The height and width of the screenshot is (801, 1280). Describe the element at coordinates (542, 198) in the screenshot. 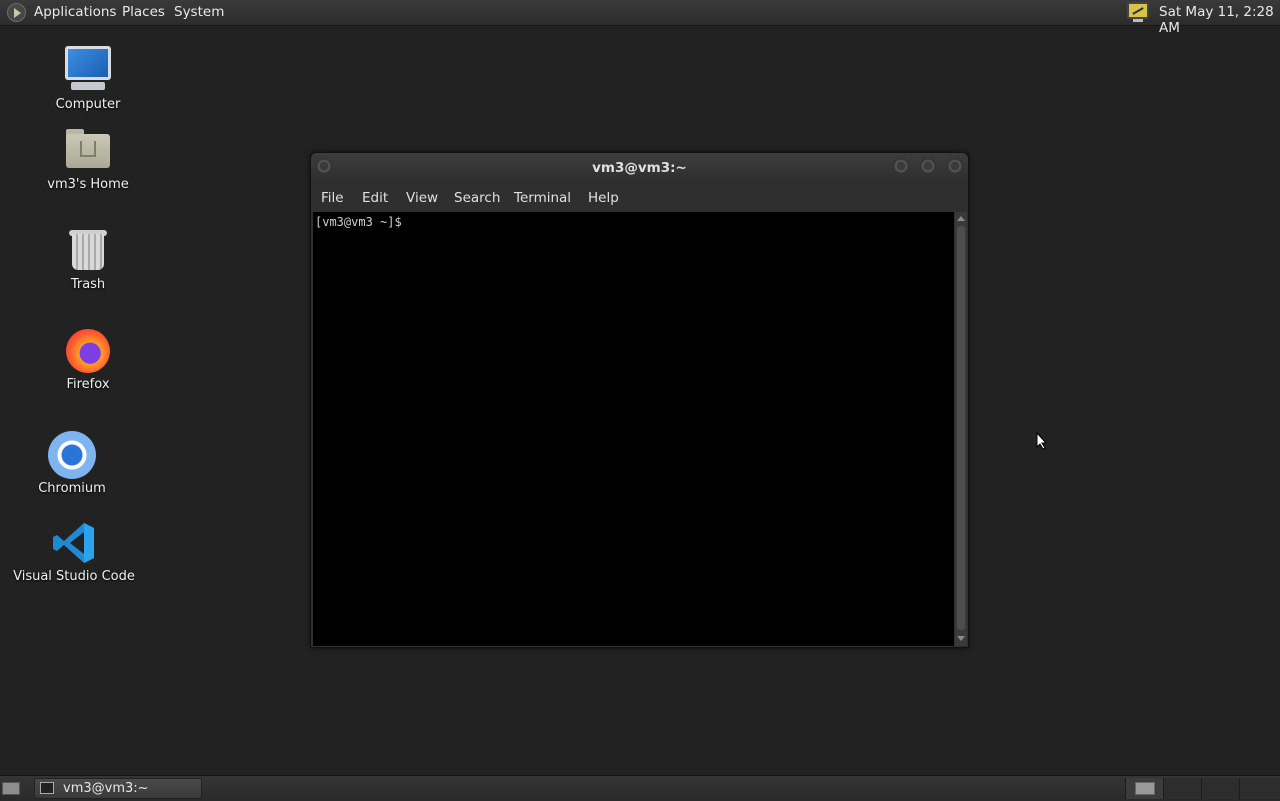

I see `menu-terminal: Terminal` at that location.